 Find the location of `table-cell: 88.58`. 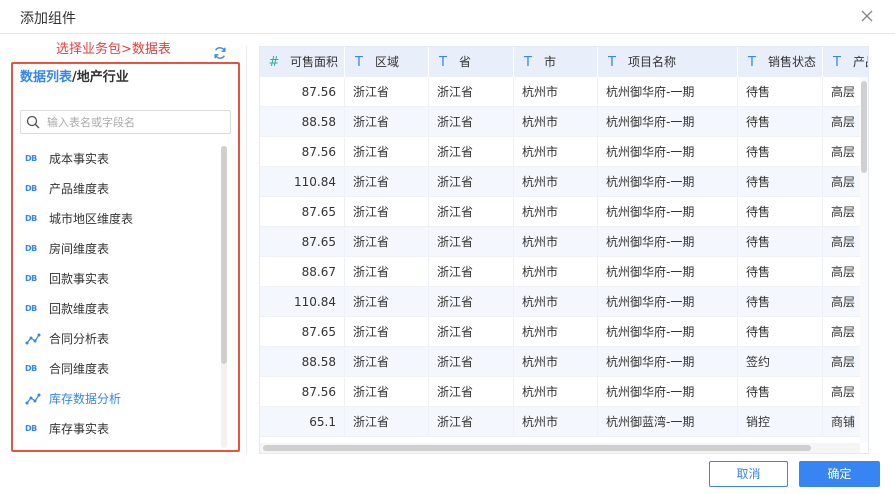

table-cell: 88.58 is located at coordinates (302, 362).